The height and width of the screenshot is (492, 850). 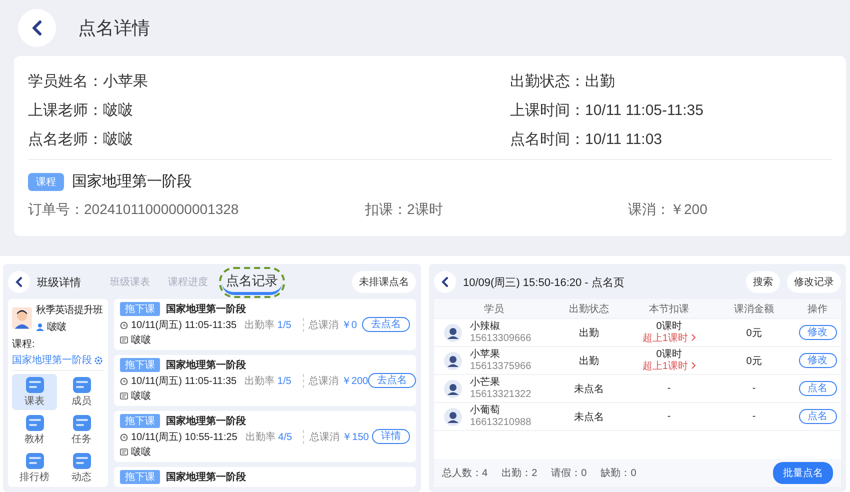 I want to click on field-value: 10/11 11:03, so click(x=623, y=139).